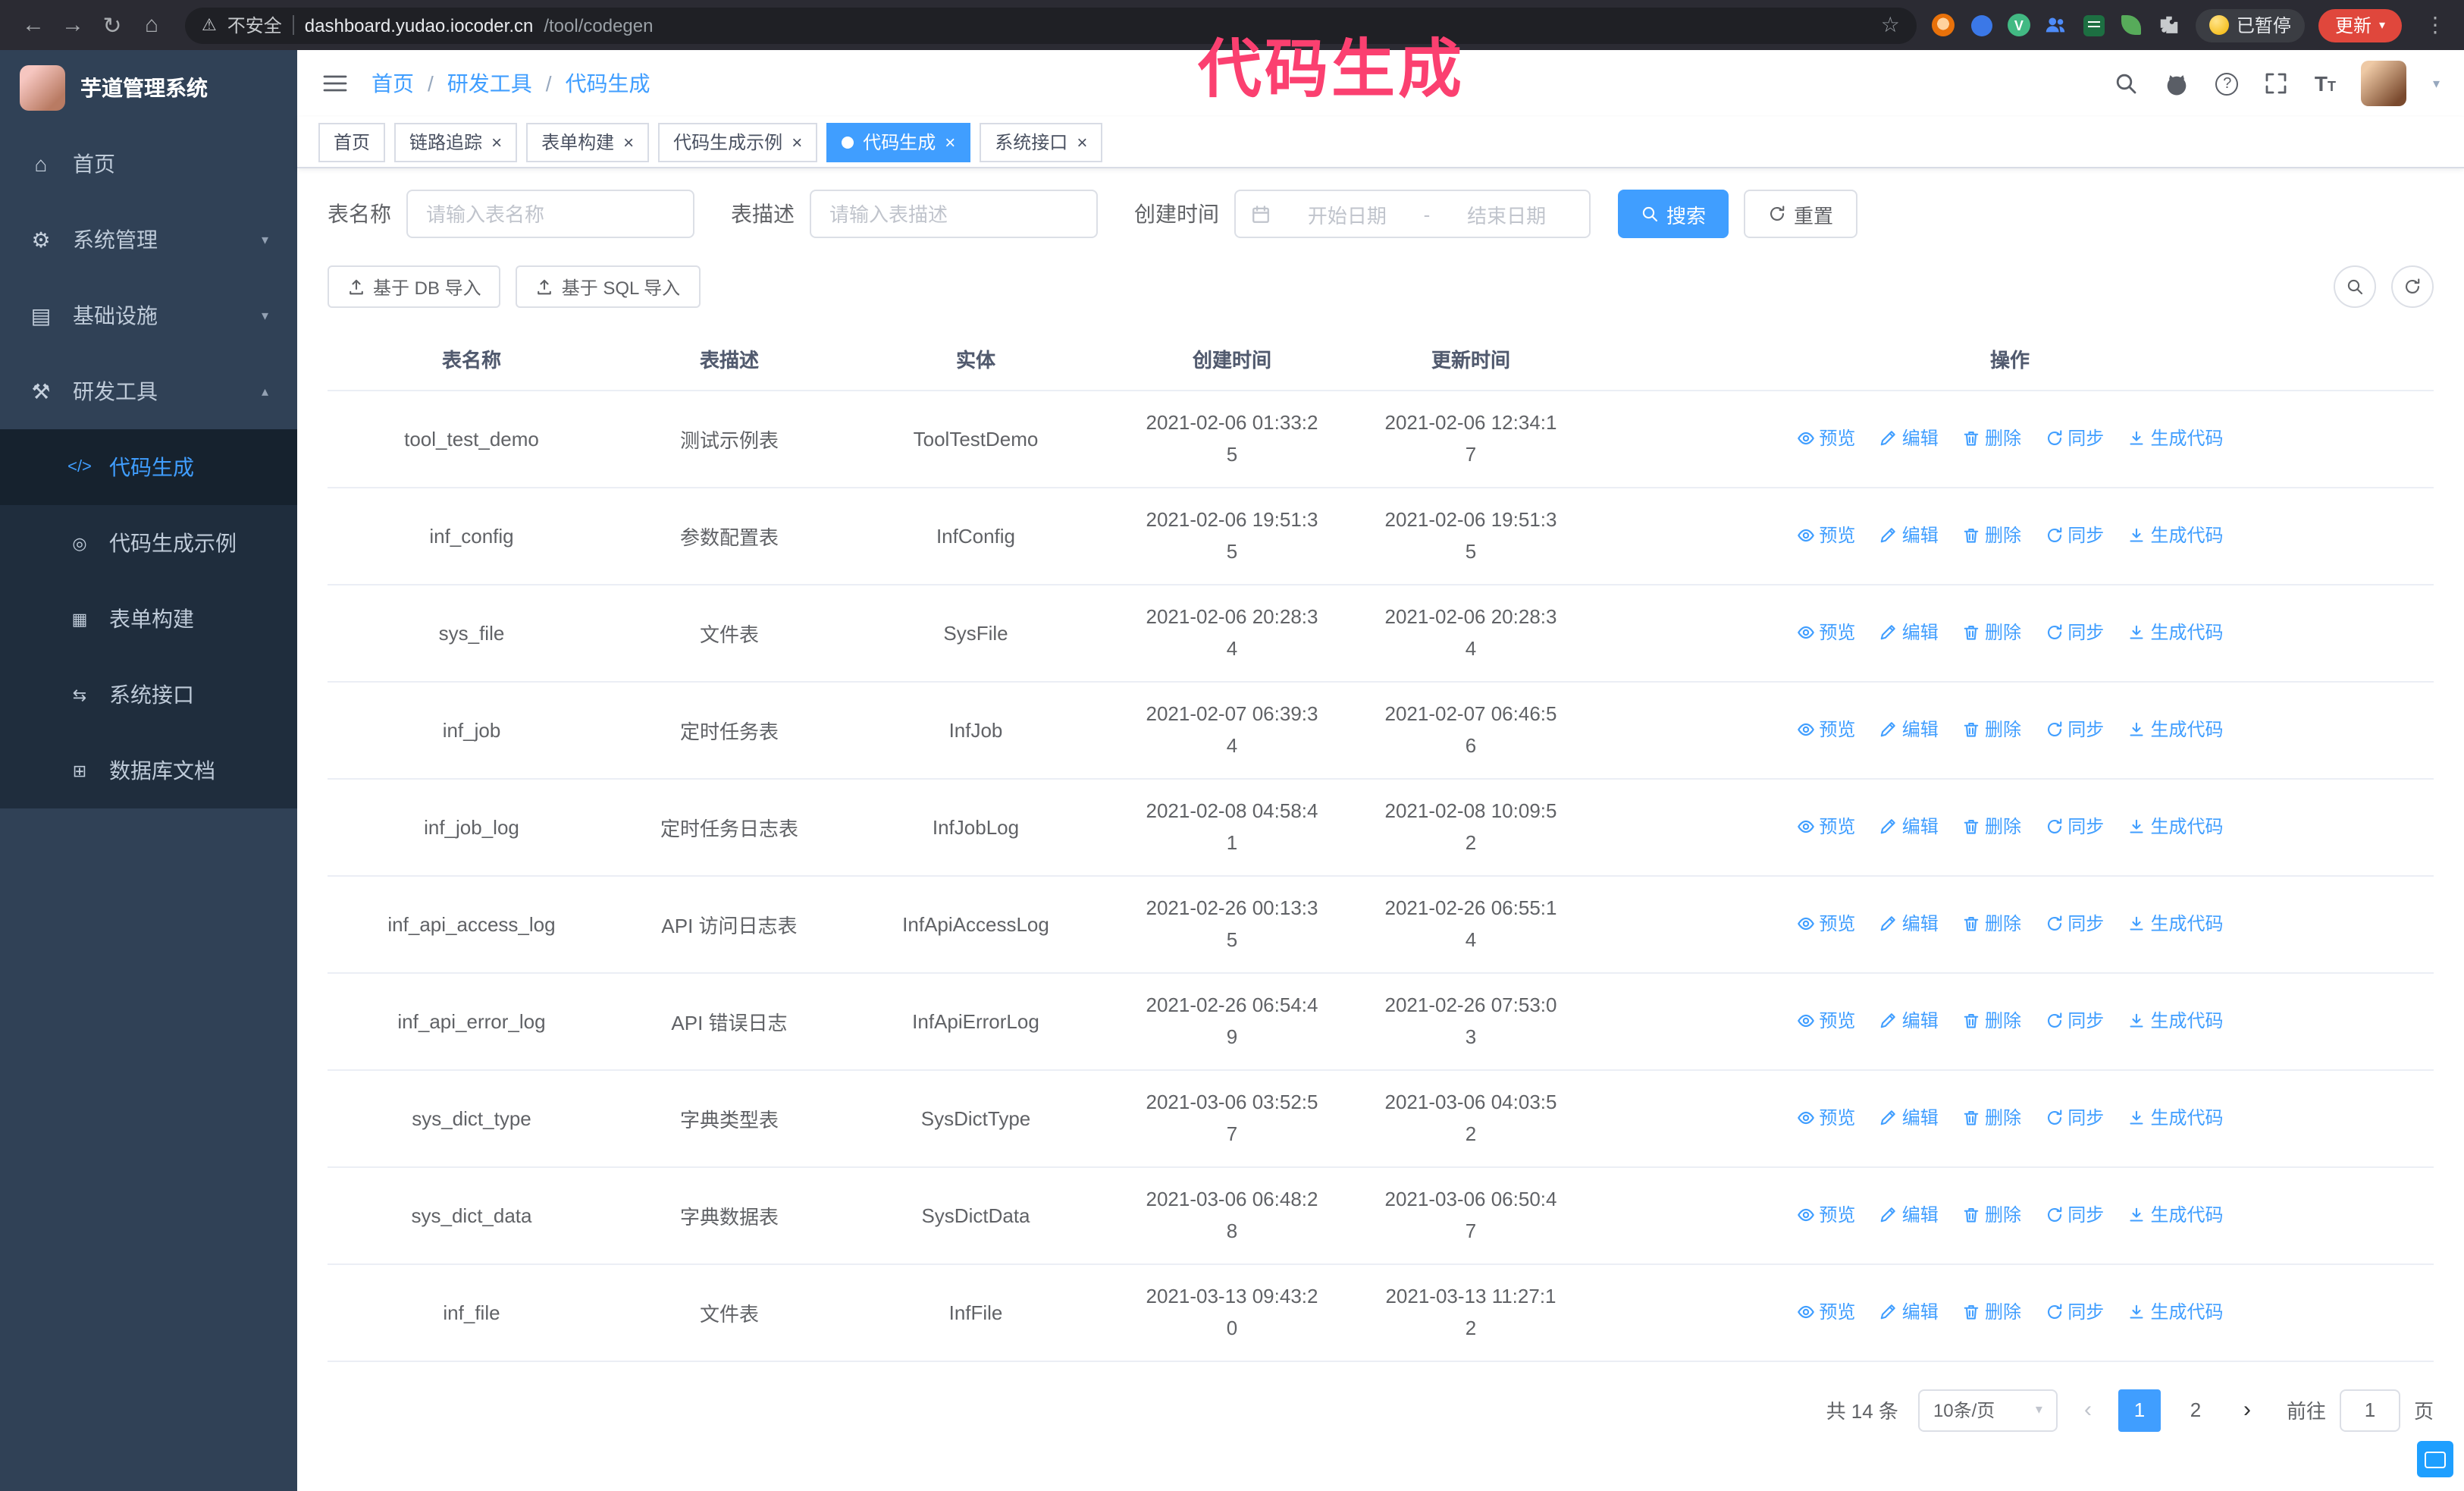 This screenshot has height=1491, width=2464. I want to click on page-button-1: 1, so click(2139, 1410).